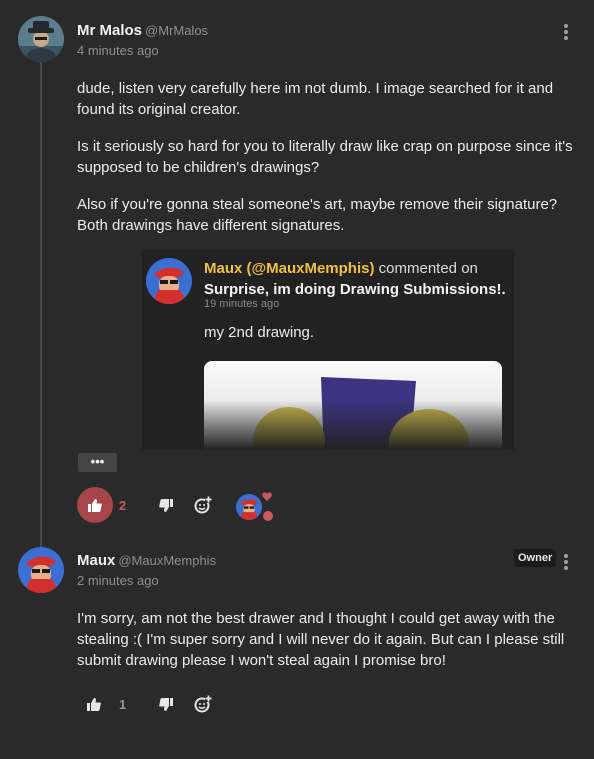 The height and width of the screenshot is (759, 594). What do you see at coordinates (97, 462) in the screenshot?
I see `show-more-button: •••` at bounding box center [97, 462].